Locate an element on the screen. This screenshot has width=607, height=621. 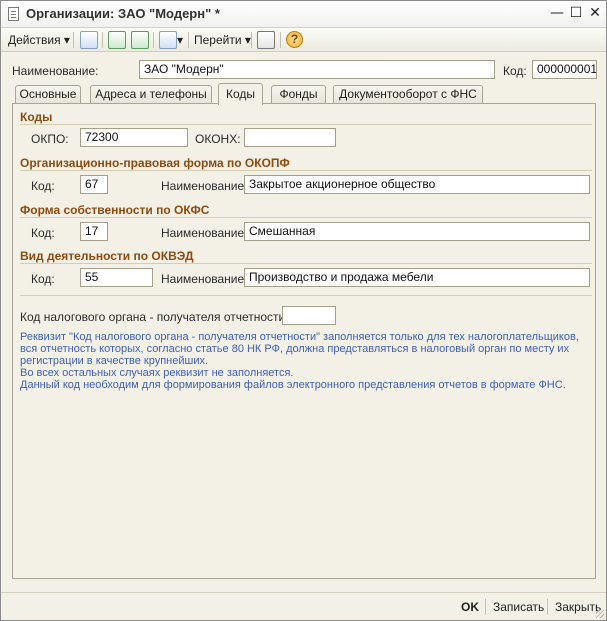
okfs-name-input: Смешанная is located at coordinates (417, 231).